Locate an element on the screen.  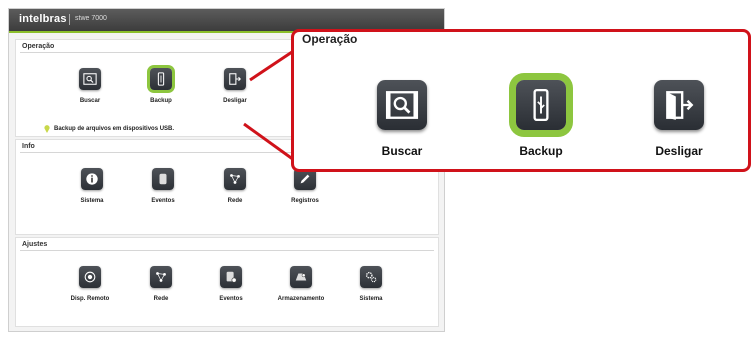
ajustes-armazenamento: Armazenamento is located at coordinates (301, 284).